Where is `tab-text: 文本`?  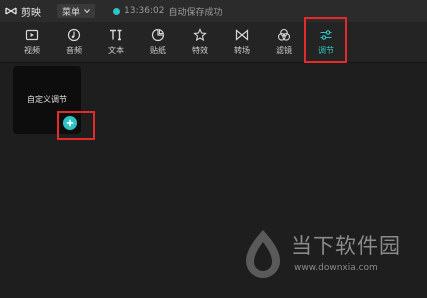
tab-text: 文本 is located at coordinates (116, 43).